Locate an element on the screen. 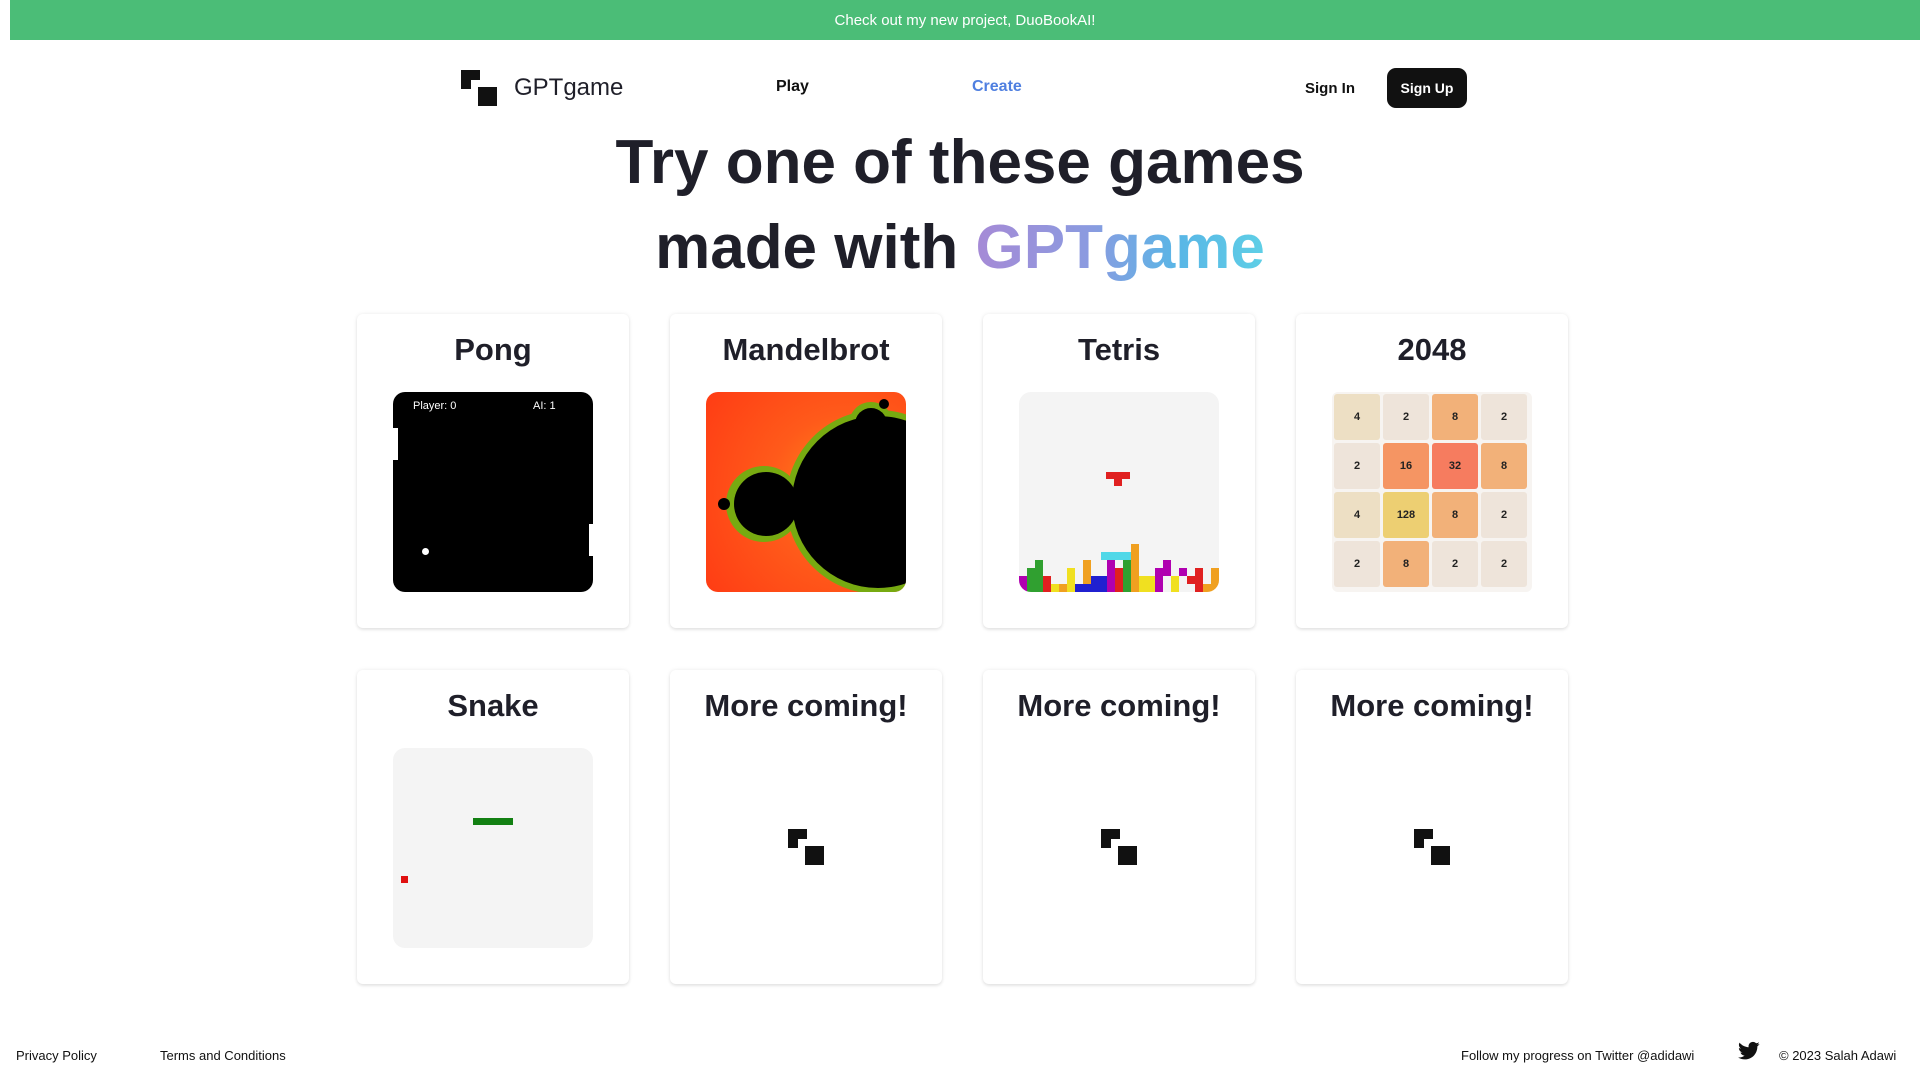 The image size is (1920, 1080). card-title: Mandelbrot is located at coordinates (806, 349).